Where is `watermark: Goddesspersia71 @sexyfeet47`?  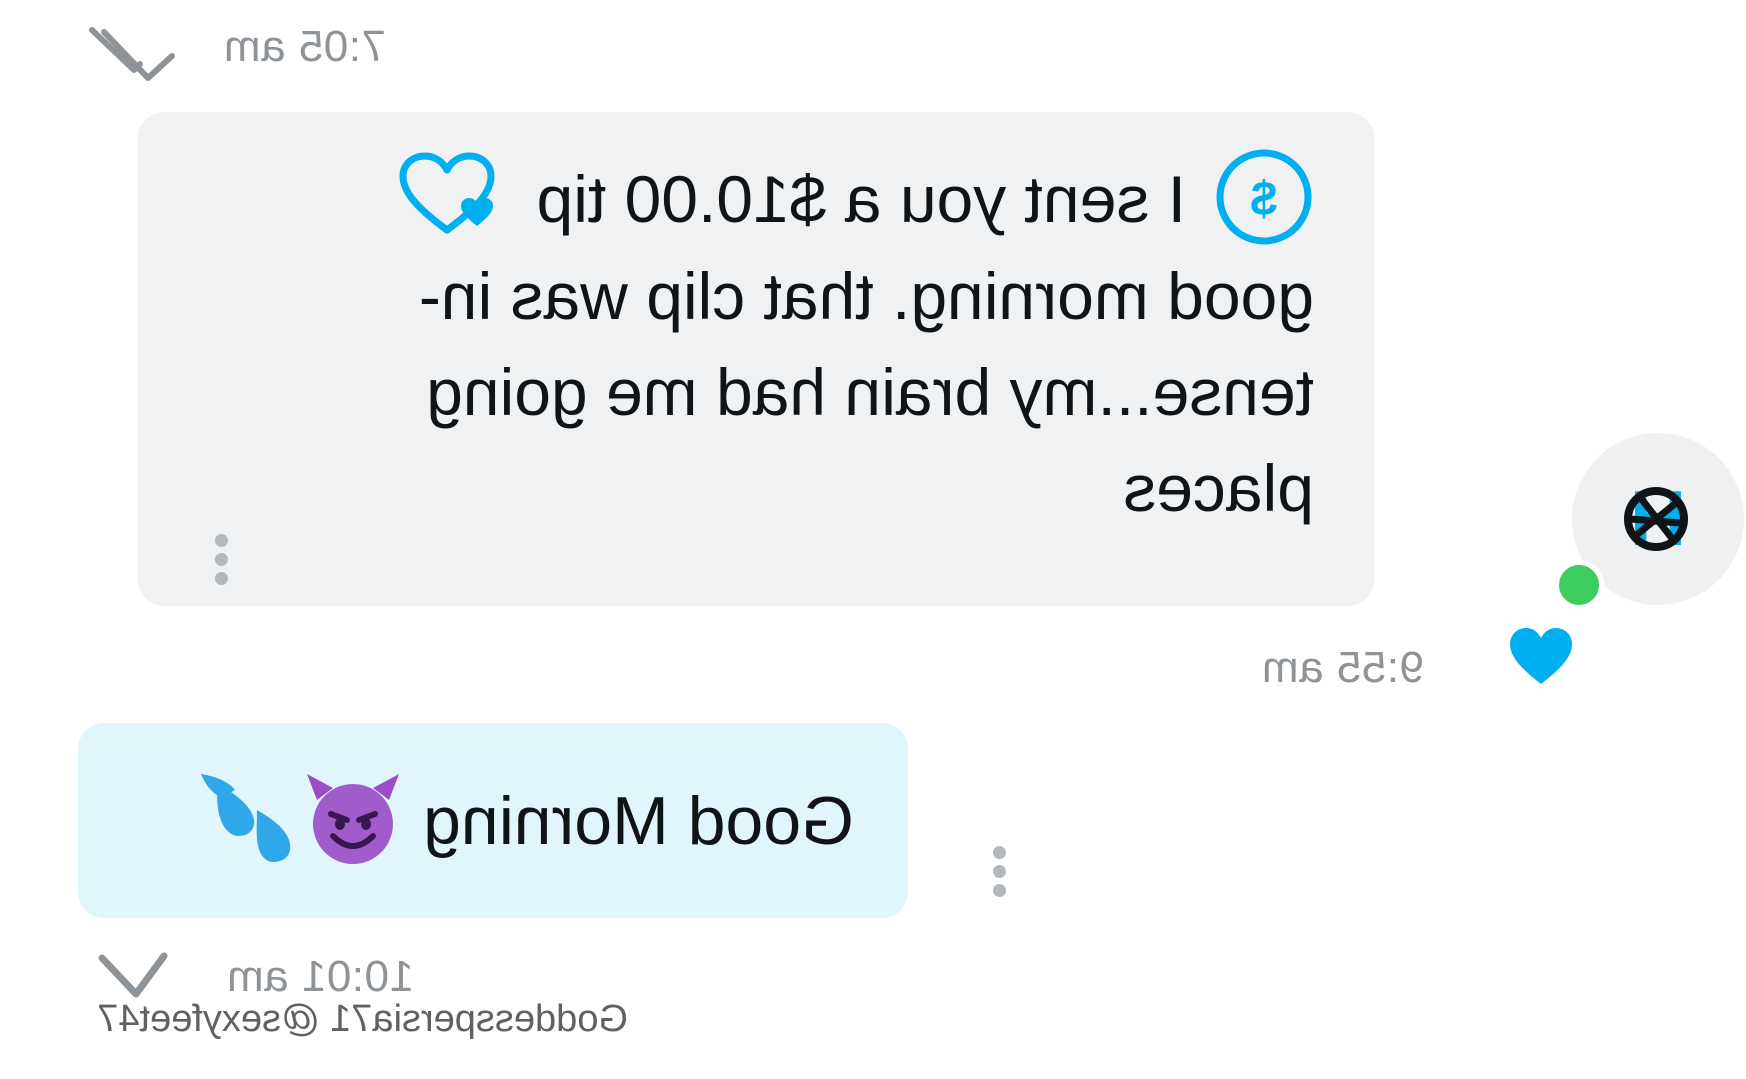 watermark: Goddesspersia71 @sexyfeet47 is located at coordinates (362, 1019).